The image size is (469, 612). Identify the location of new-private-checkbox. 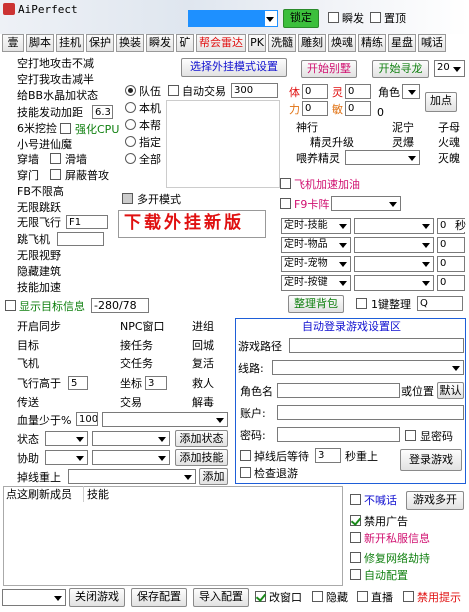
(355, 537).